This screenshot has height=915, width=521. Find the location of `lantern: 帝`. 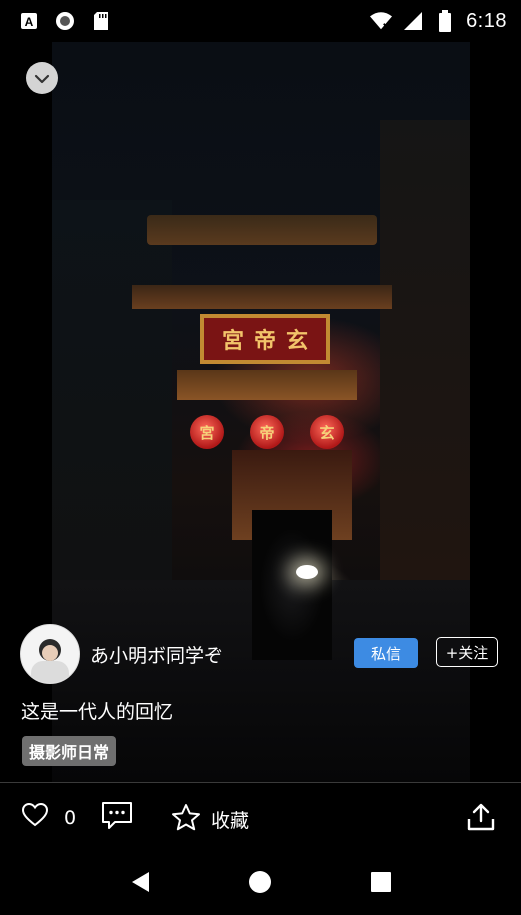

lantern: 帝 is located at coordinates (267, 432).